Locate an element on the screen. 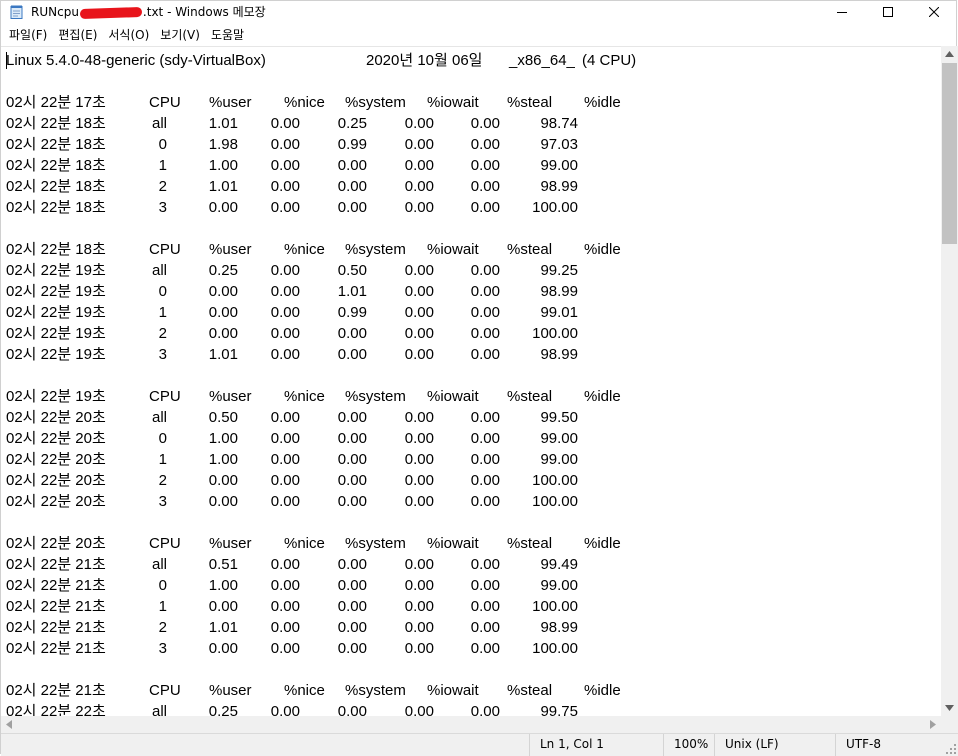  cpu-count: (4 CPU) is located at coordinates (609, 60).